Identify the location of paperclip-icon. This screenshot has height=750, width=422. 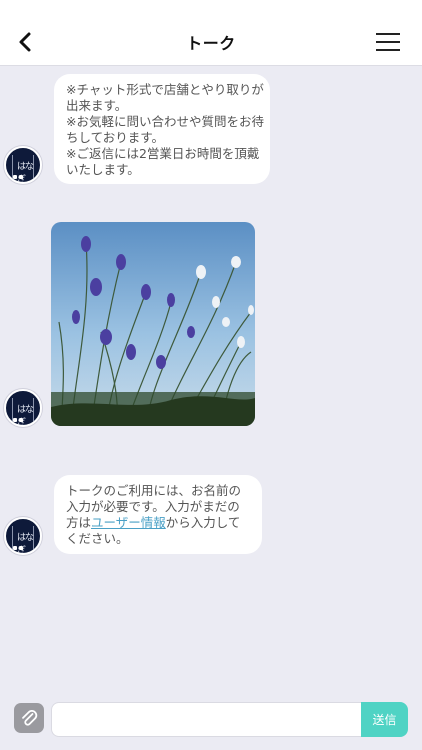
(30, 717).